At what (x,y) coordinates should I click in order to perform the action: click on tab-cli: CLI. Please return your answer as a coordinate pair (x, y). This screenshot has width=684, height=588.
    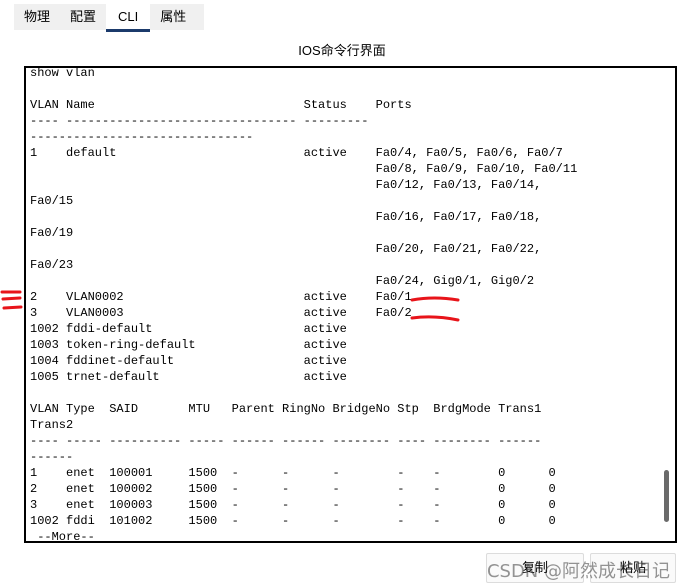
    Looking at the image, I should click on (128, 18).